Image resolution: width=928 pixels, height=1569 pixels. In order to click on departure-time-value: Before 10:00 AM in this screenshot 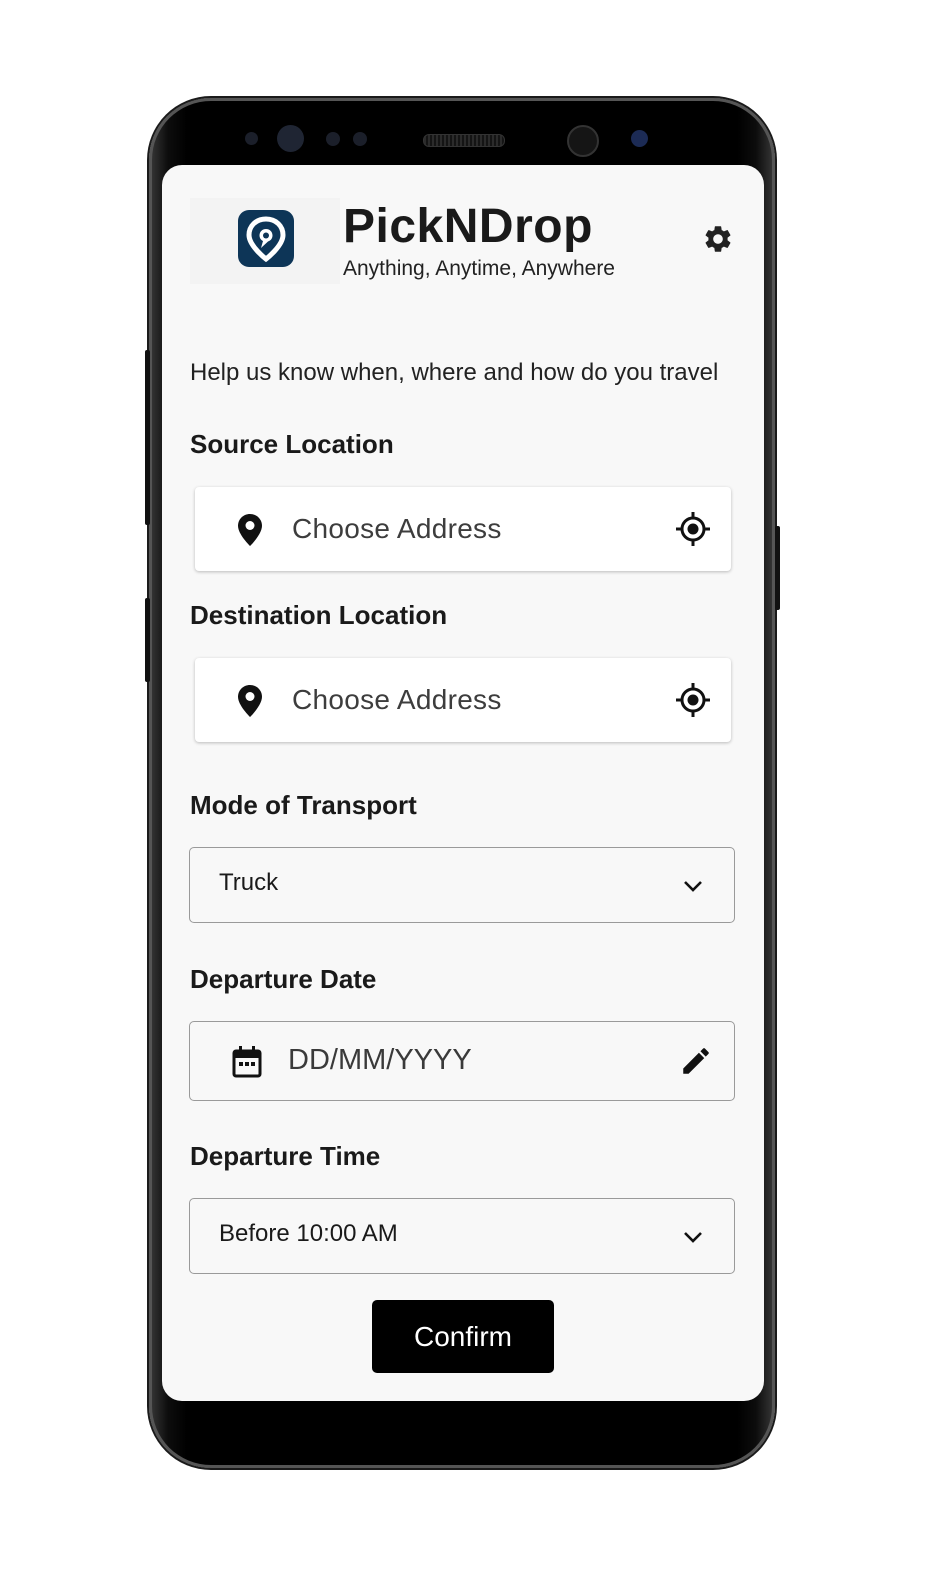, I will do `click(308, 1233)`.